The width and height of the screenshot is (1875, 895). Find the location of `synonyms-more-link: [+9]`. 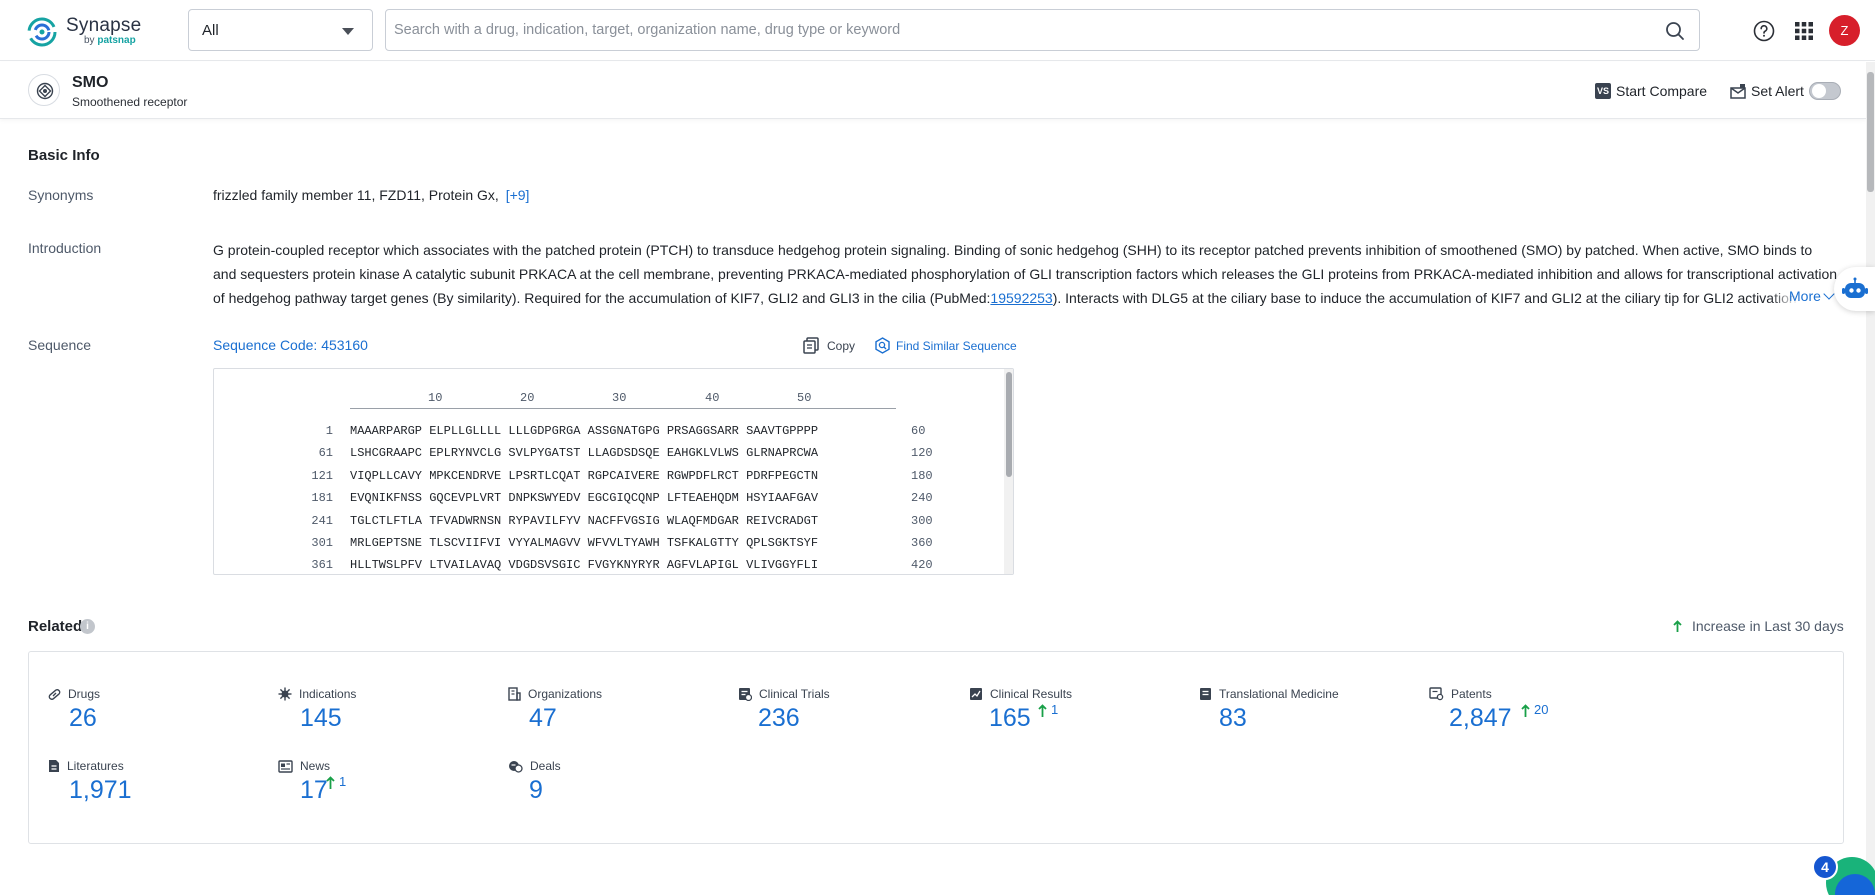

synonyms-more-link: [+9] is located at coordinates (518, 195).